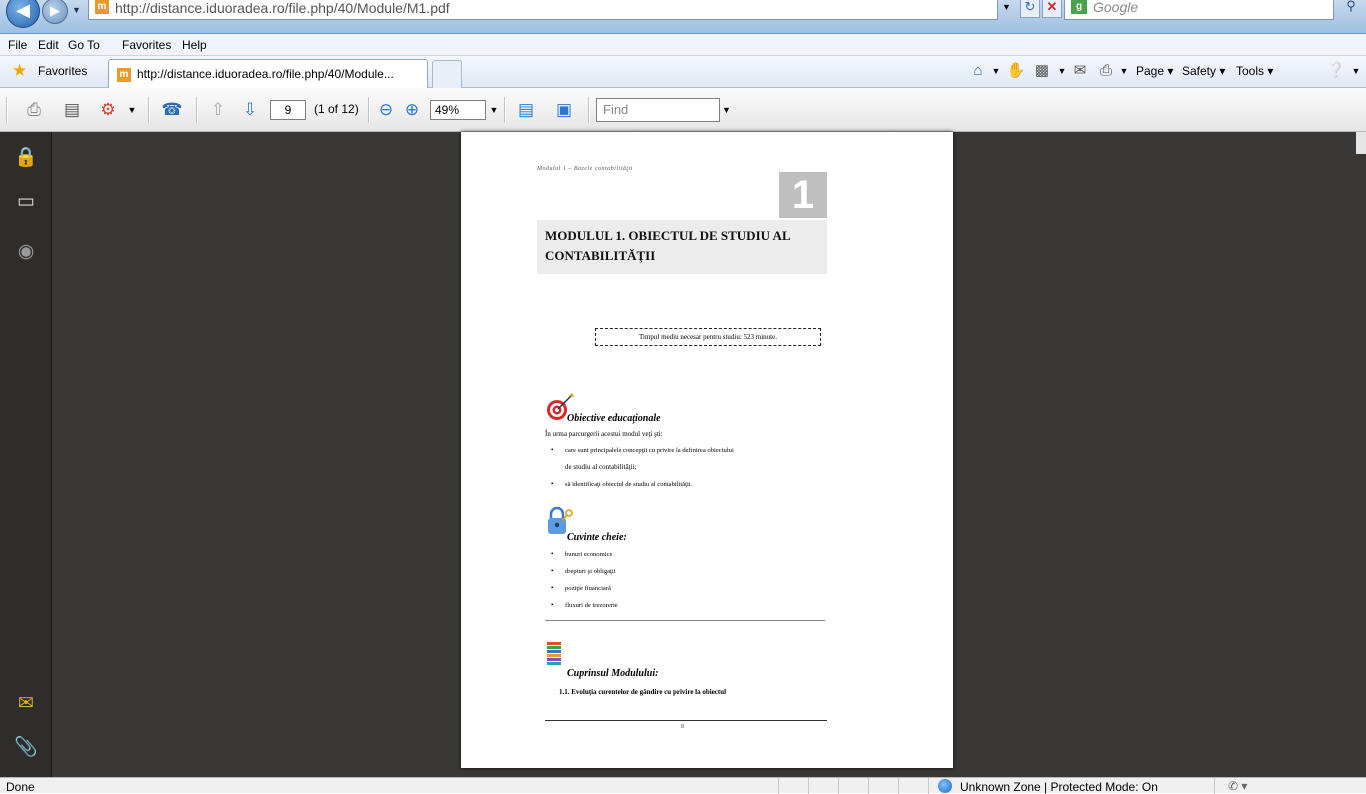 The height and width of the screenshot is (794, 1366). What do you see at coordinates (1199, 10) in the screenshot?
I see `search-field: g Google` at bounding box center [1199, 10].